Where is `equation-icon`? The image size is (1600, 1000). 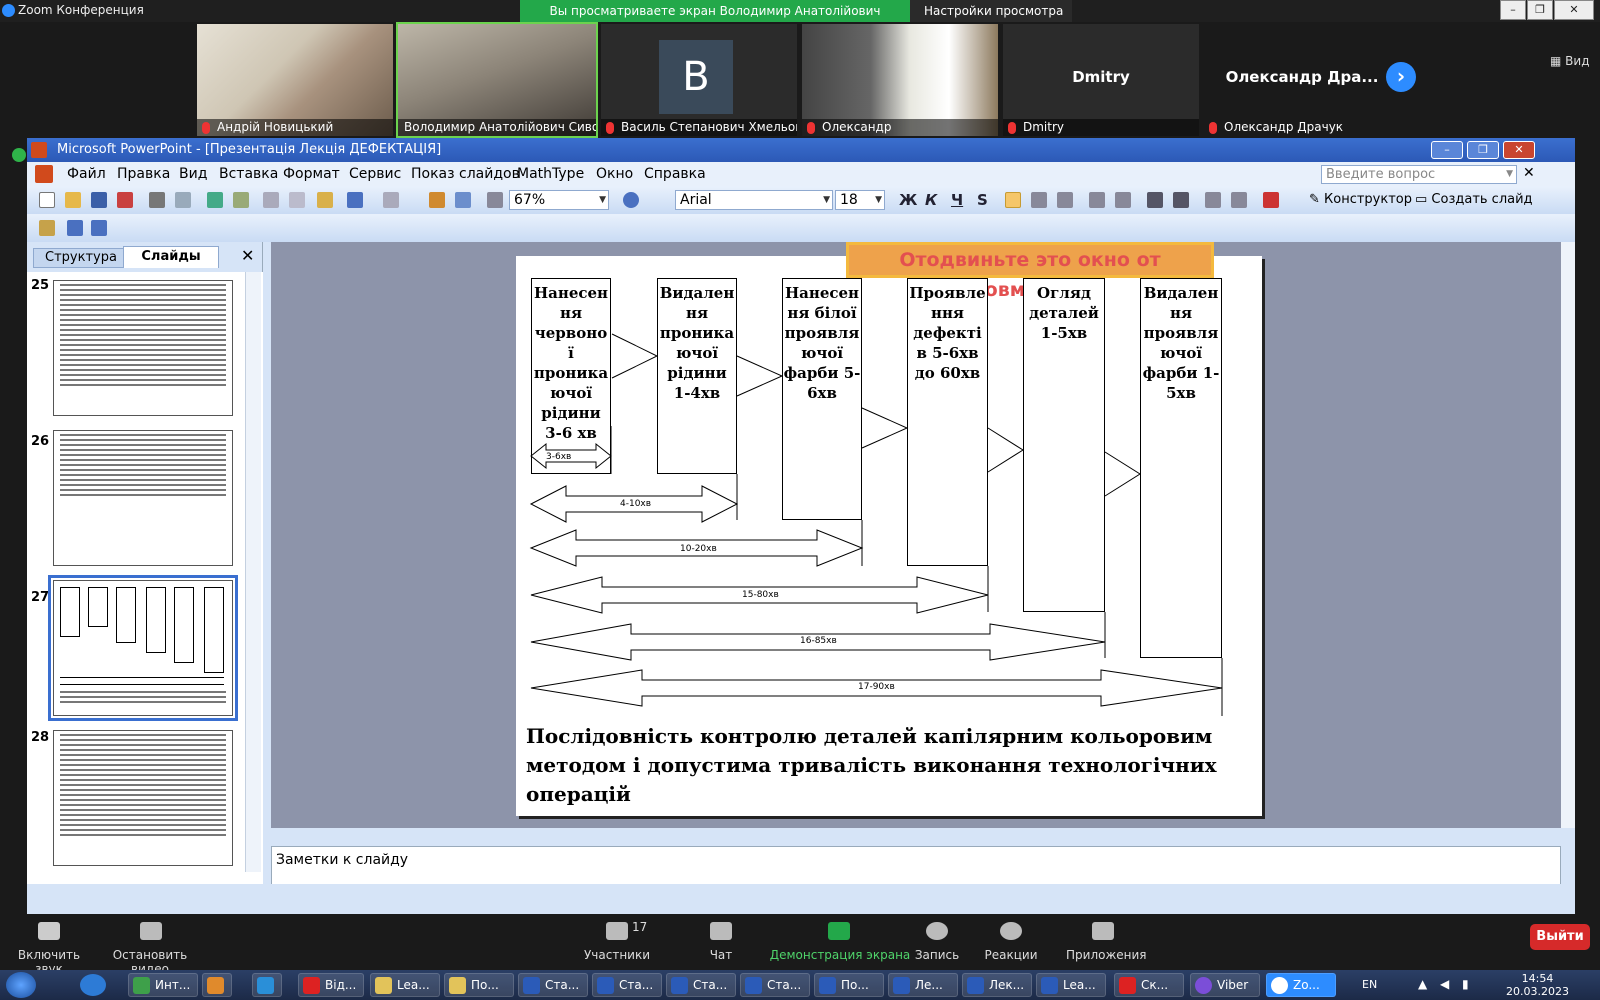 equation-icon is located at coordinates (47, 228).